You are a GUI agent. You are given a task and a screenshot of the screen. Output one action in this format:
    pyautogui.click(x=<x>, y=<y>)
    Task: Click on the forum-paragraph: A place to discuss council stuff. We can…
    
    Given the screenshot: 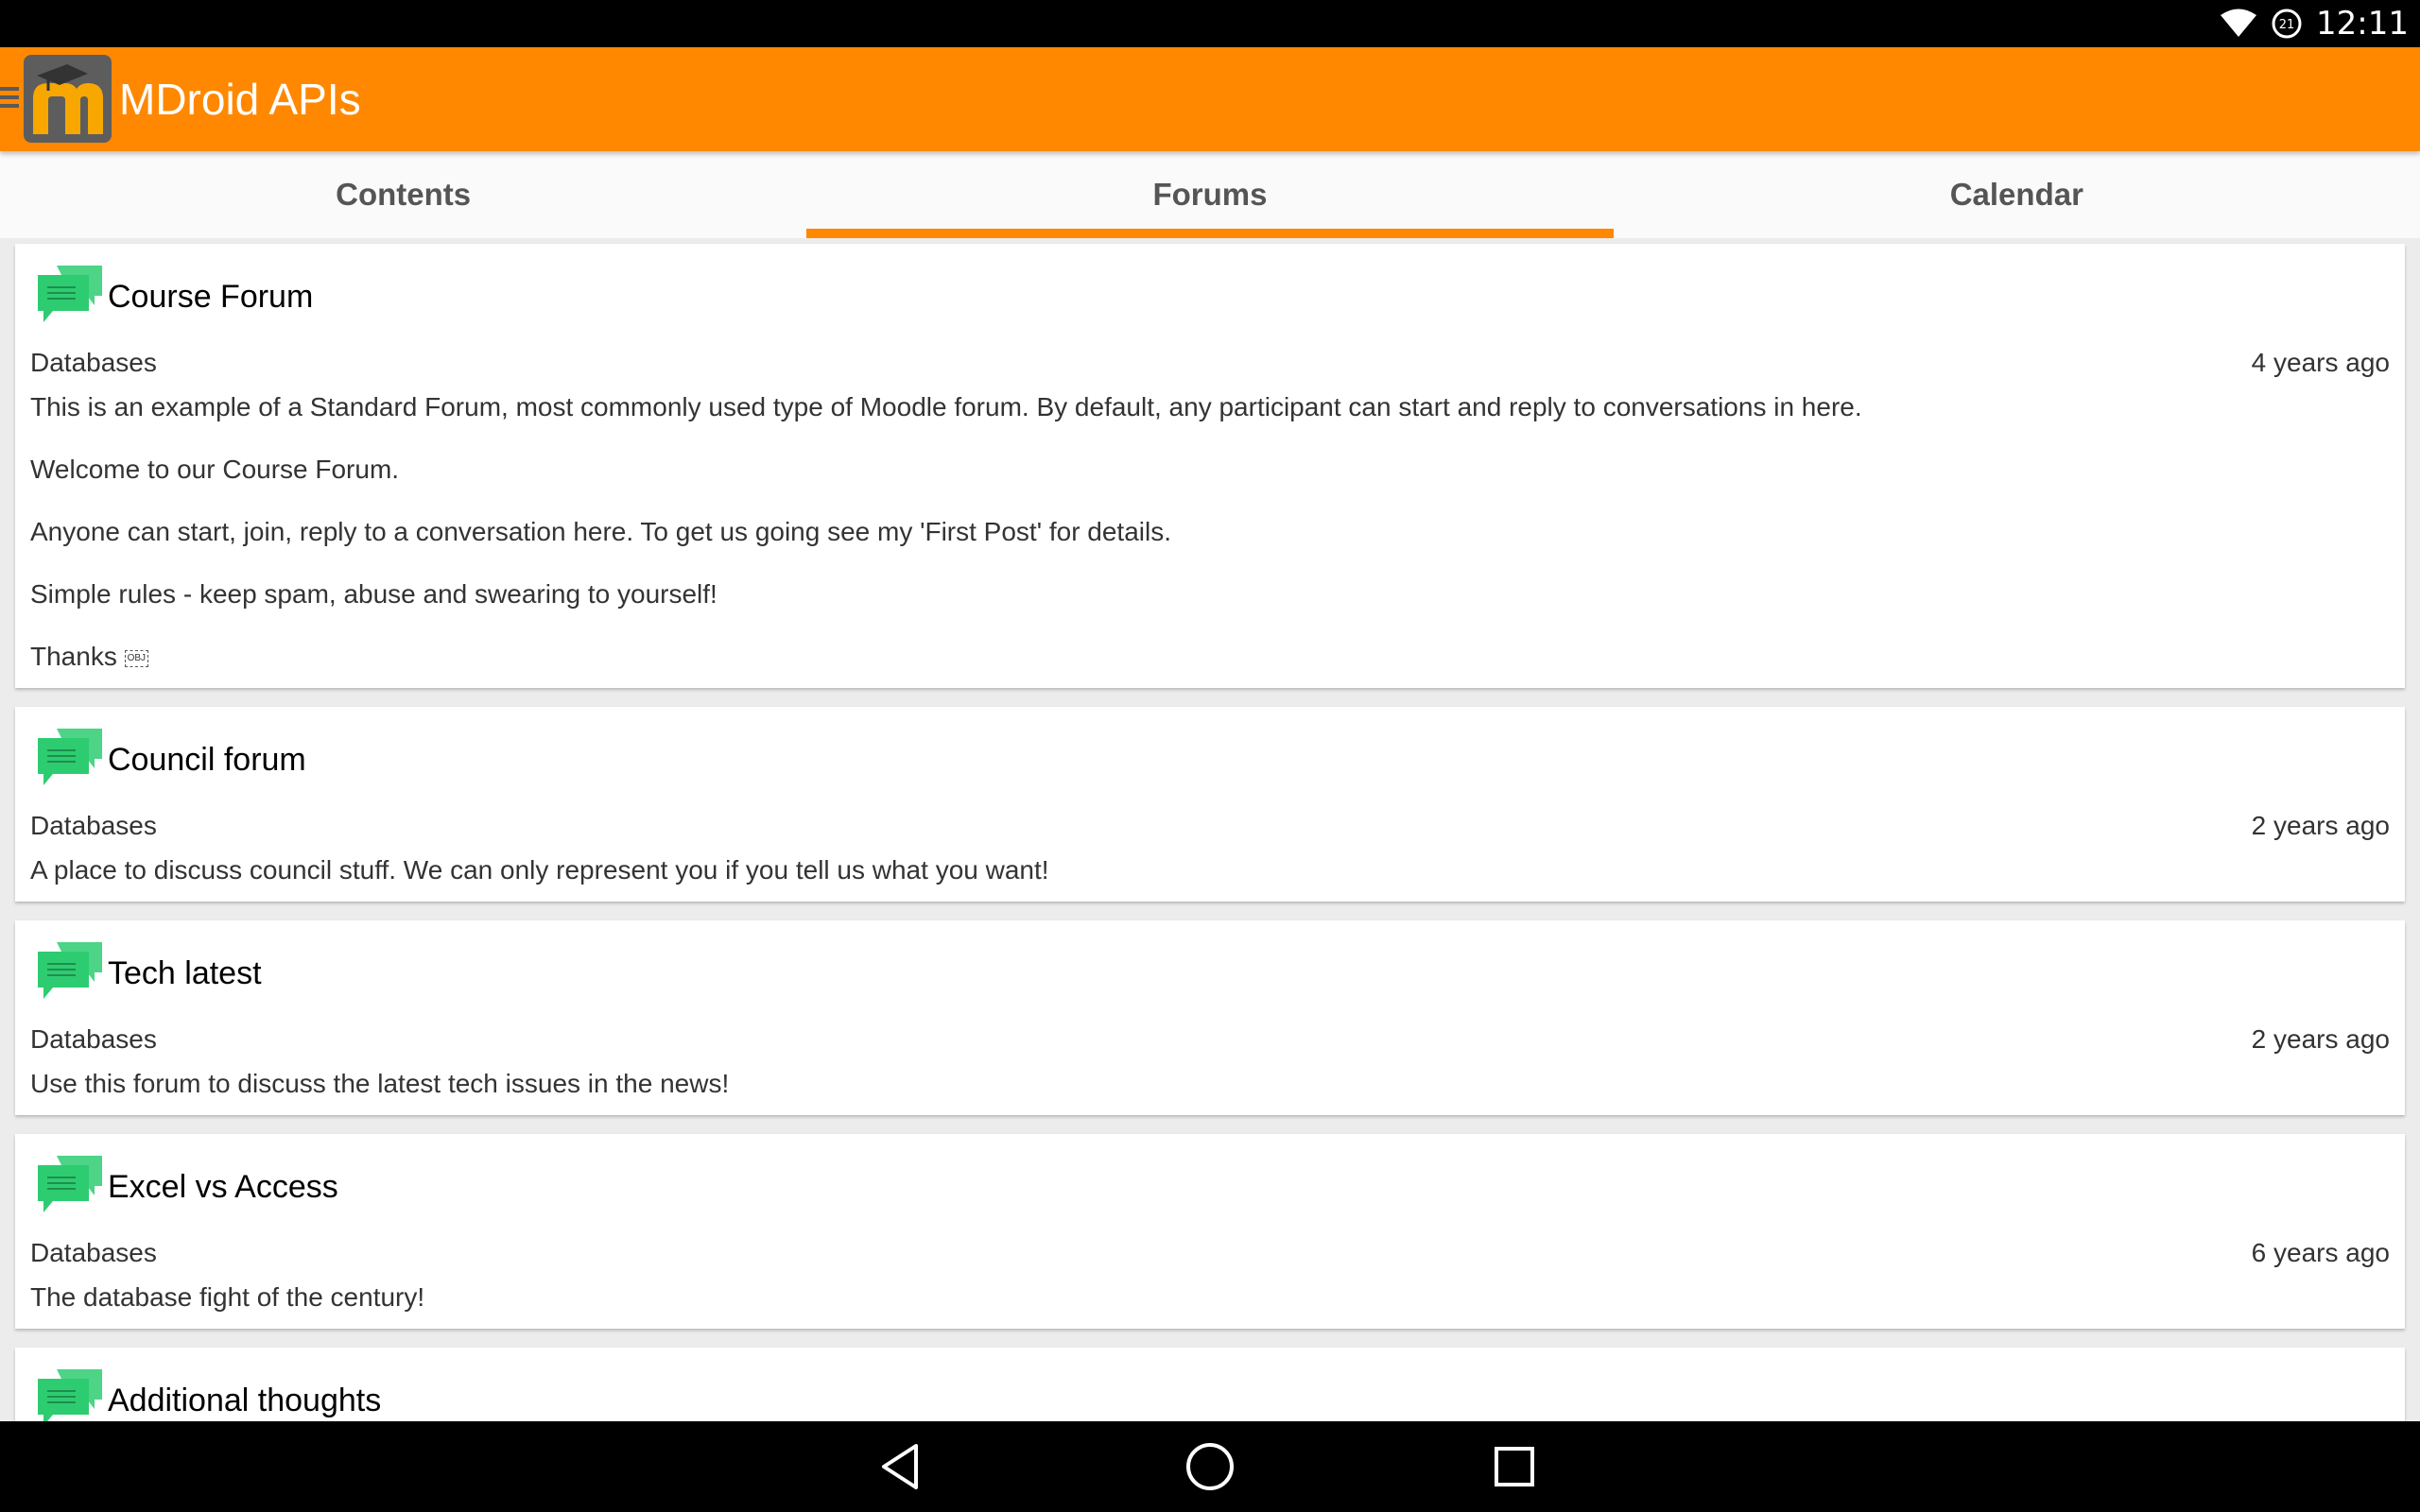 What is the action you would take?
    pyautogui.click(x=539, y=870)
    